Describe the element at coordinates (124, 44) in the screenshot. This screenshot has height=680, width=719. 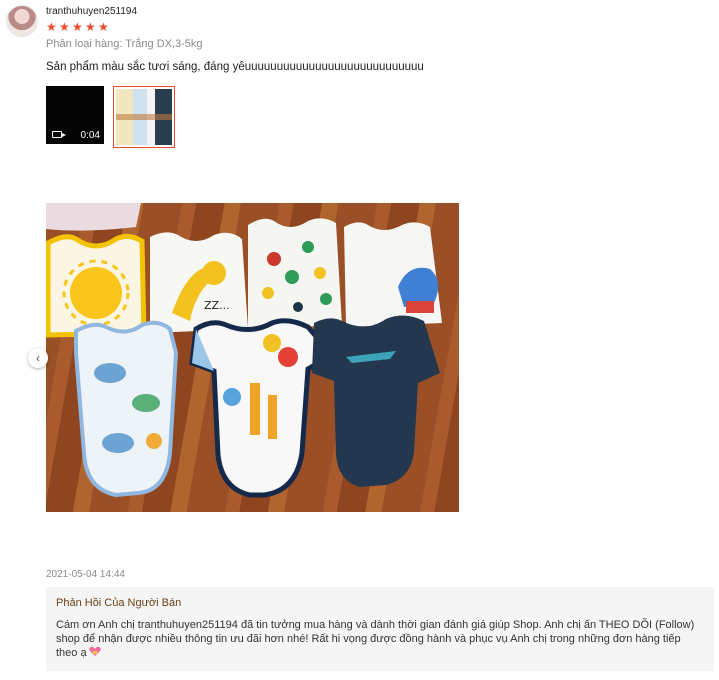
I see `product-variant: Phân loại hàng: Trắng DX,3-5kg` at that location.